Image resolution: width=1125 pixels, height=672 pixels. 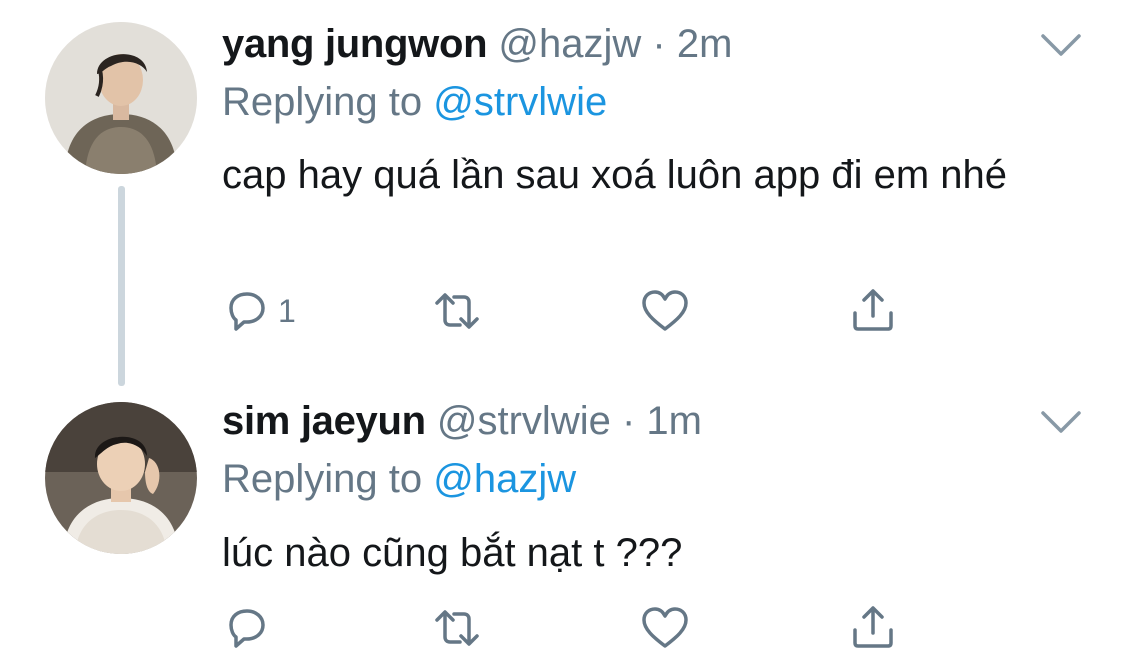 I want to click on tweet-text: lúc nào cũng bắt nạt t ???, so click(x=452, y=553).